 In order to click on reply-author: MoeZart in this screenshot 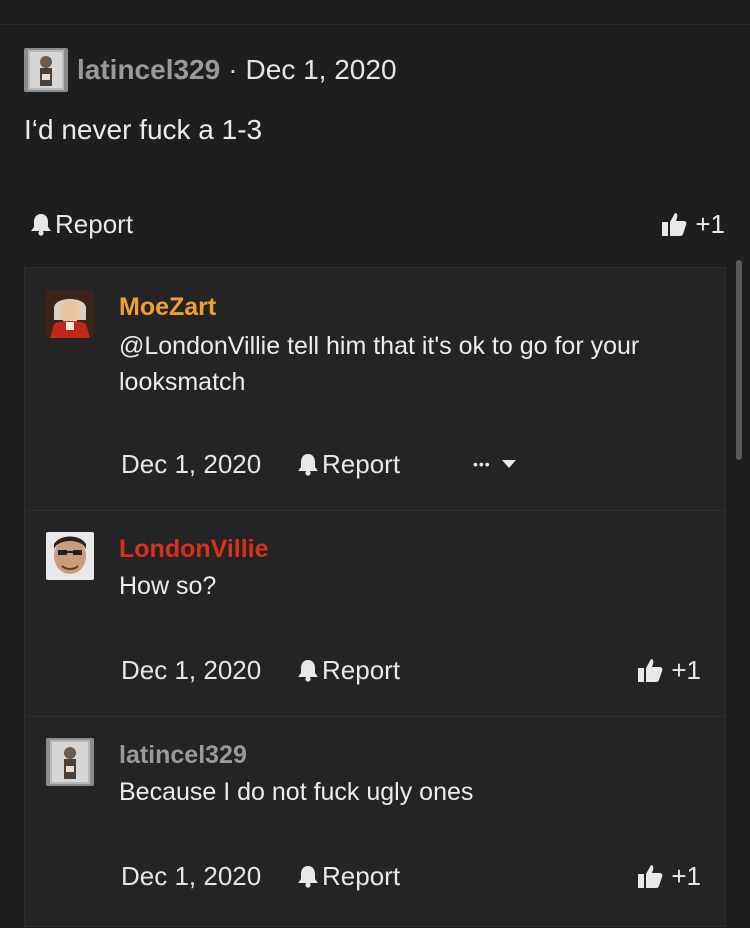, I will do `click(167, 307)`.